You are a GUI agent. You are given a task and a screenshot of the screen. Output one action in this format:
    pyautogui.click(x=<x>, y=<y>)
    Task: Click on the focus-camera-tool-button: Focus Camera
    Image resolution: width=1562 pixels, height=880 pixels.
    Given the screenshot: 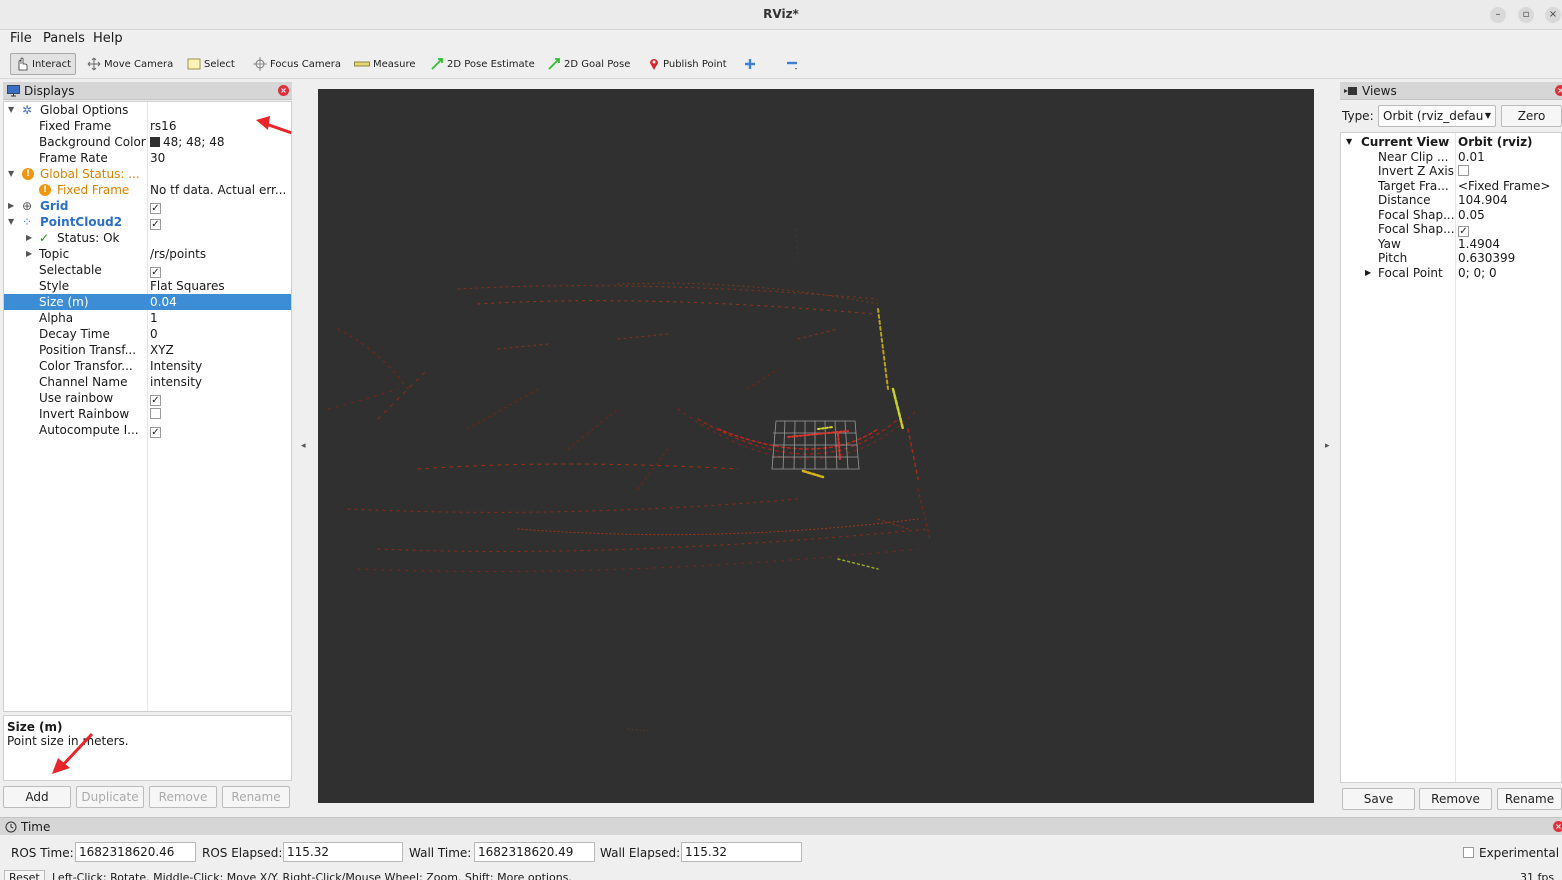 What is the action you would take?
    pyautogui.click(x=297, y=64)
    